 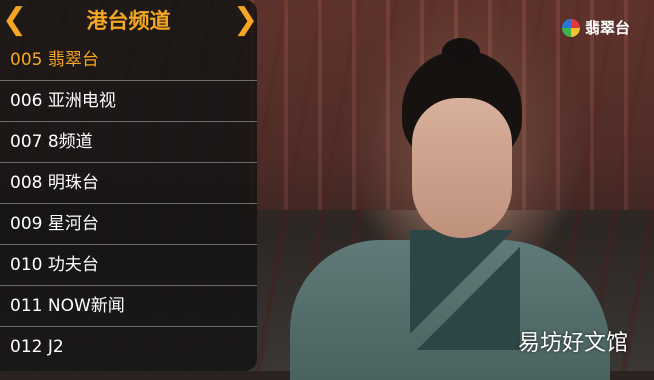 I want to click on actor-collar, so click(x=465, y=290).